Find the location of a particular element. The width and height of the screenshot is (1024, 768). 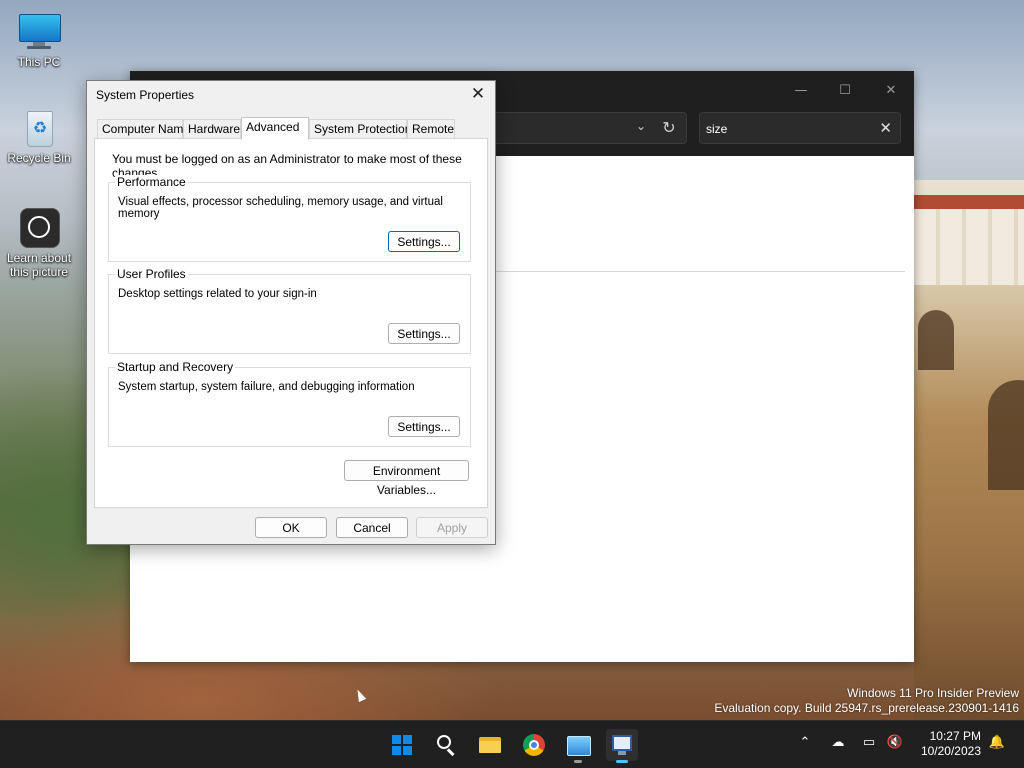

desktop-icon-recycle-bin: ♻ Recycle Bin is located at coordinates (39, 136).